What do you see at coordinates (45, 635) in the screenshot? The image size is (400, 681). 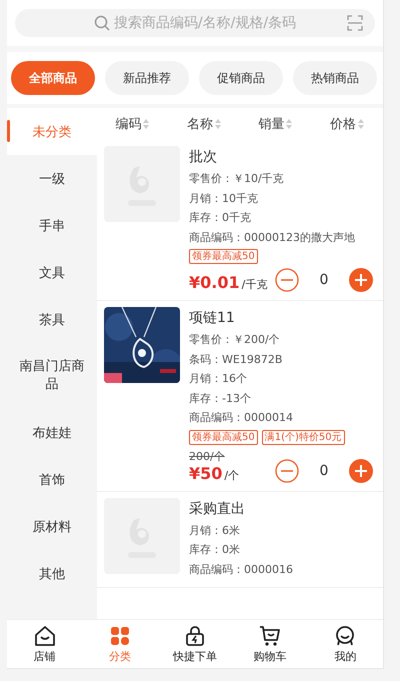 I see `home-icon` at bounding box center [45, 635].